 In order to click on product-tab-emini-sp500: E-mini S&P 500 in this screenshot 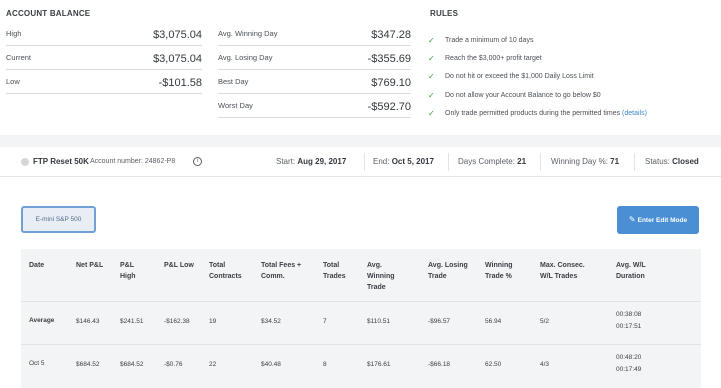, I will do `click(58, 219)`.